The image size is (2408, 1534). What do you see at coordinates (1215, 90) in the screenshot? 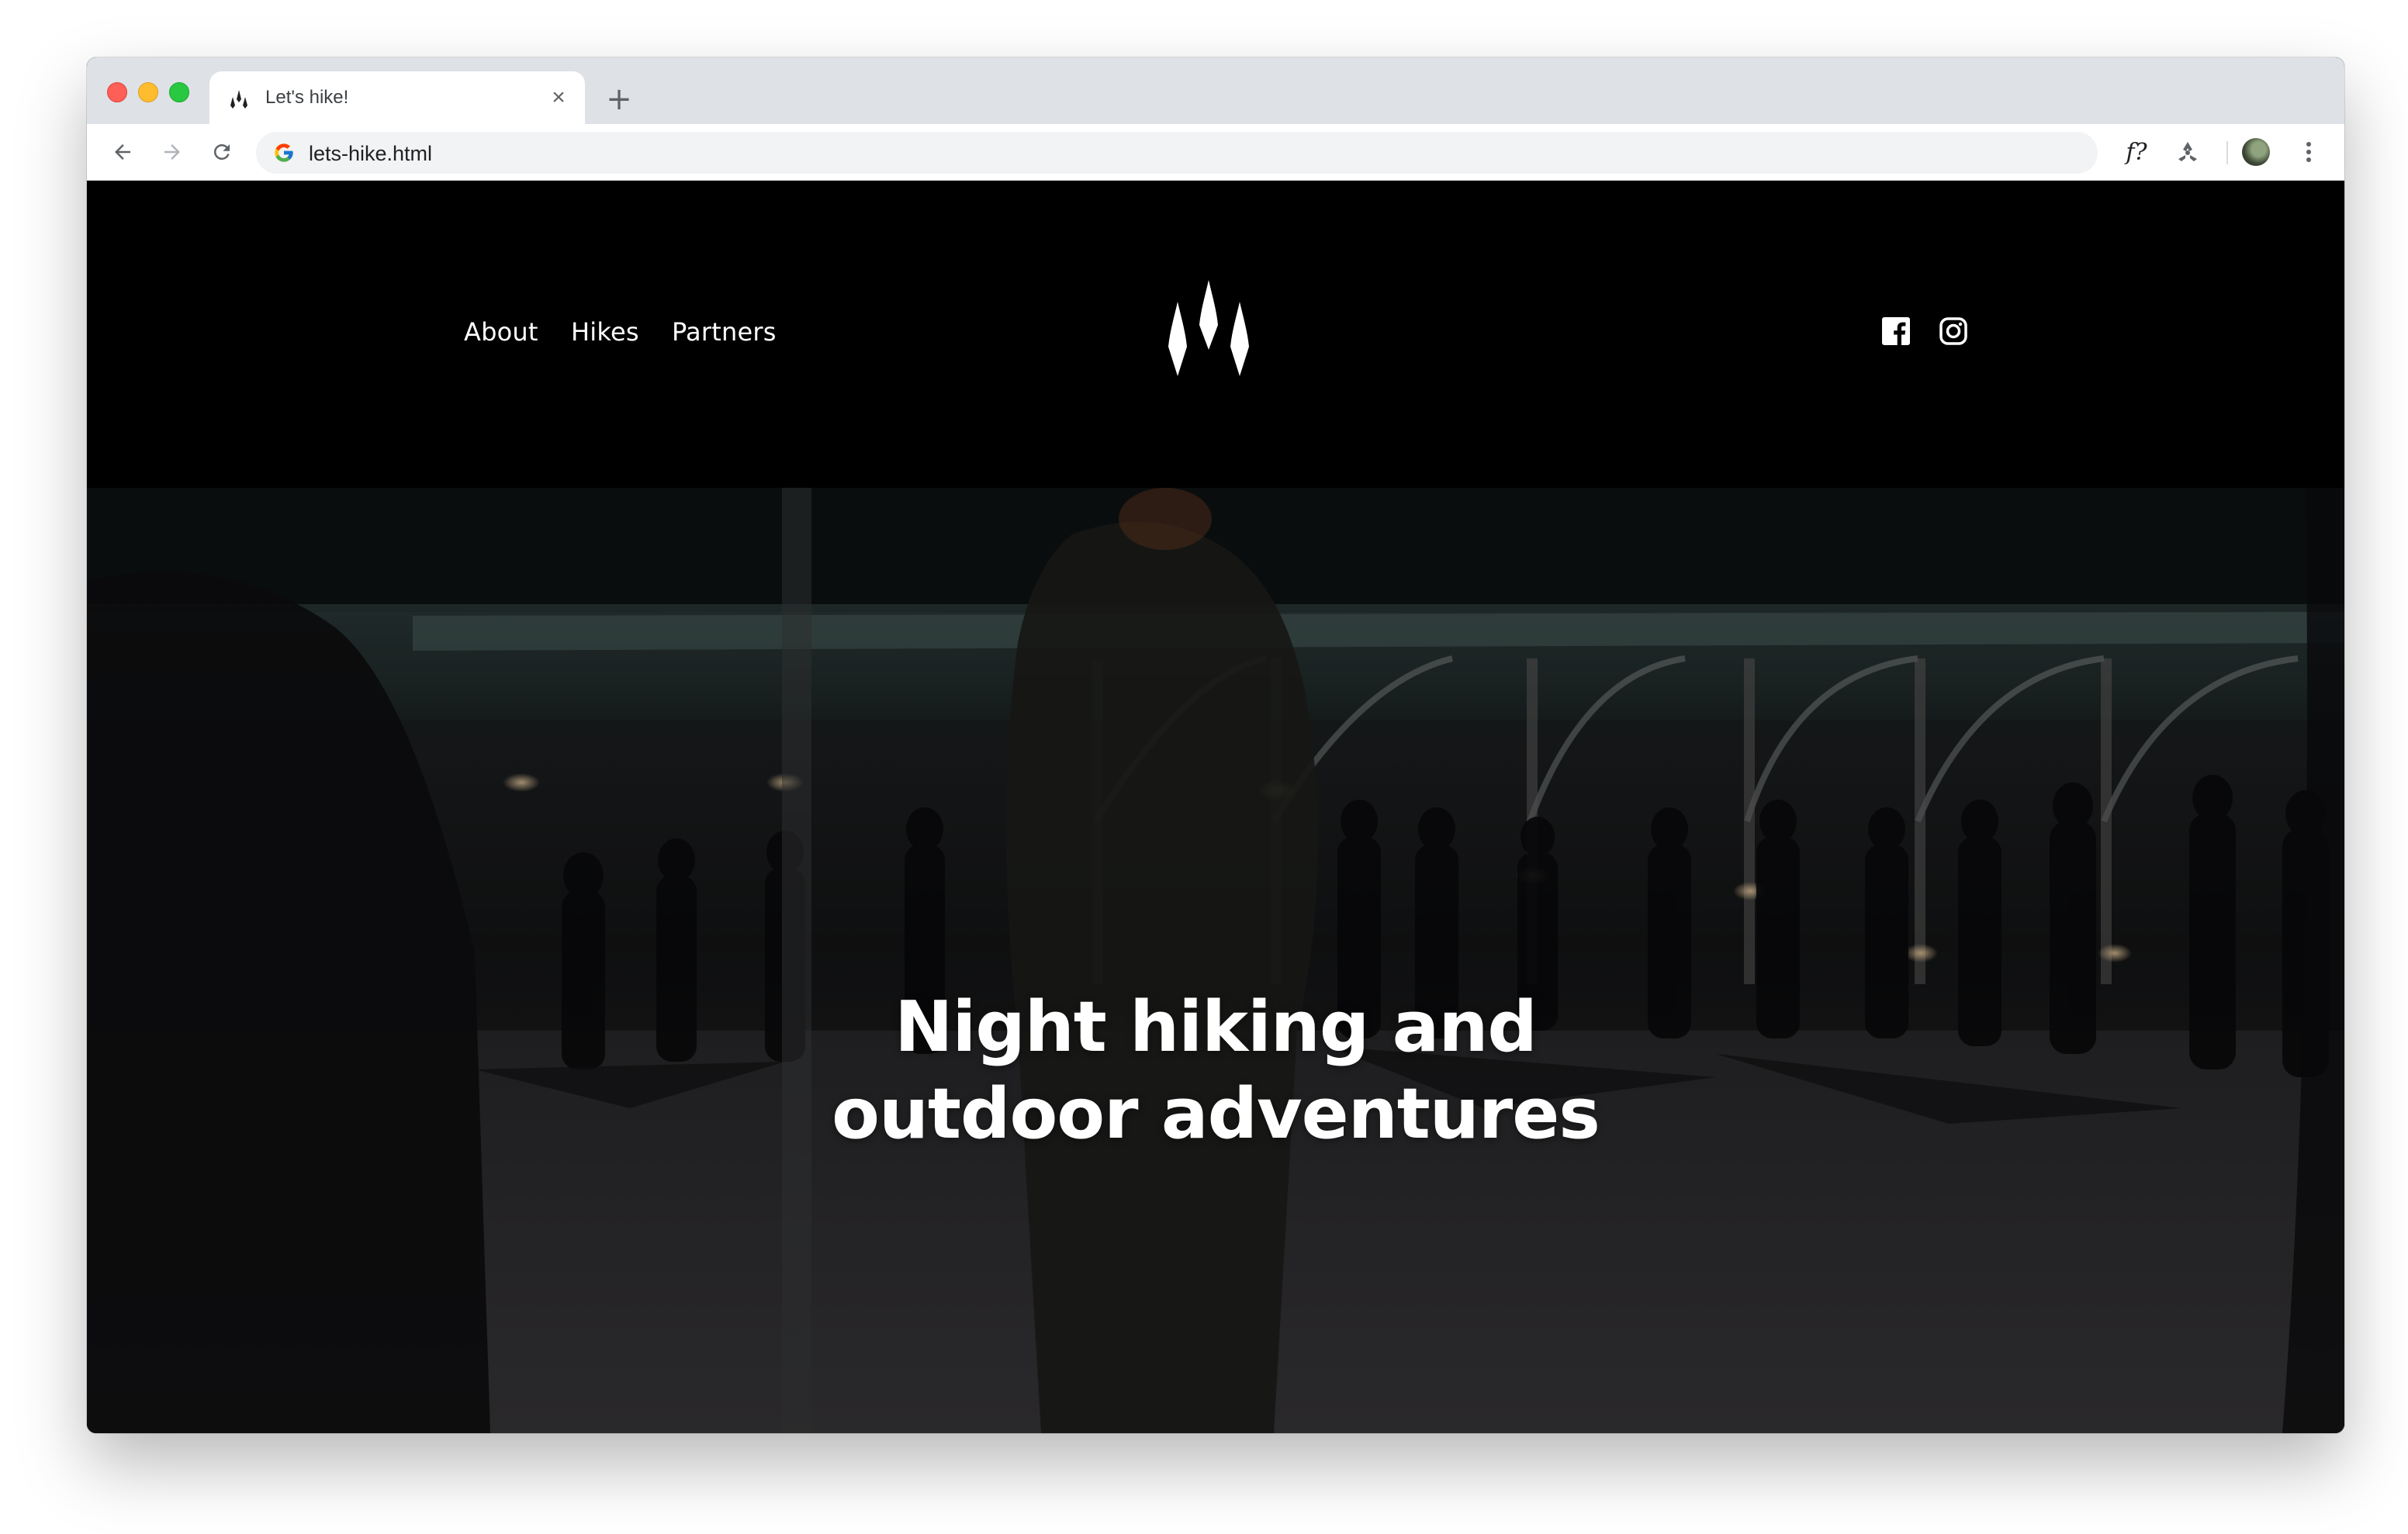
I see `browser-tab-strip: Let's hike! × +` at bounding box center [1215, 90].